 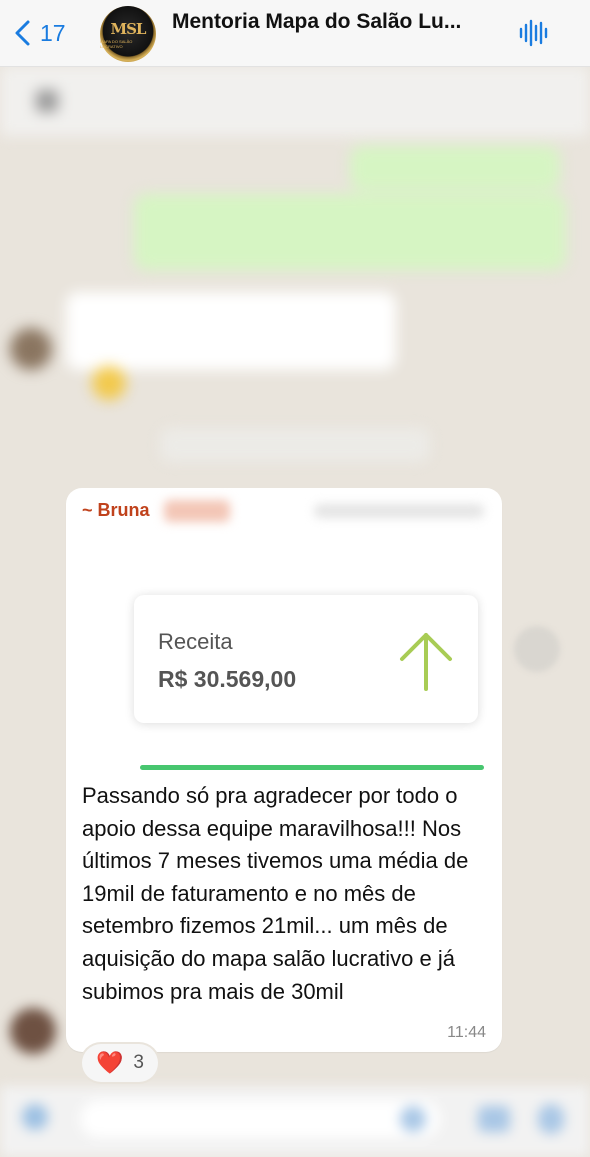 I want to click on back-button: 17, so click(x=39, y=33).